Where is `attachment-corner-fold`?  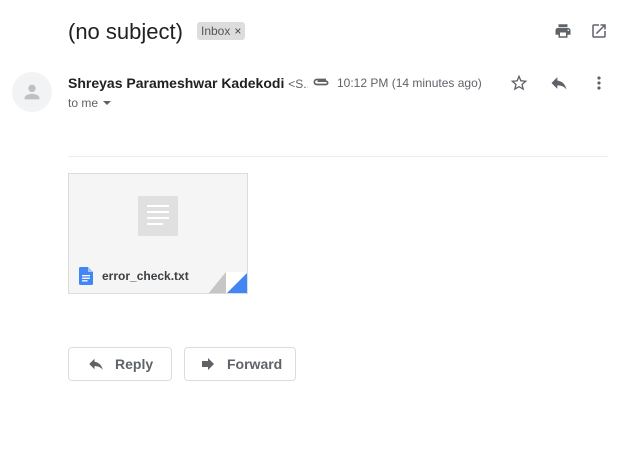 attachment-corner-fold is located at coordinates (227, 282).